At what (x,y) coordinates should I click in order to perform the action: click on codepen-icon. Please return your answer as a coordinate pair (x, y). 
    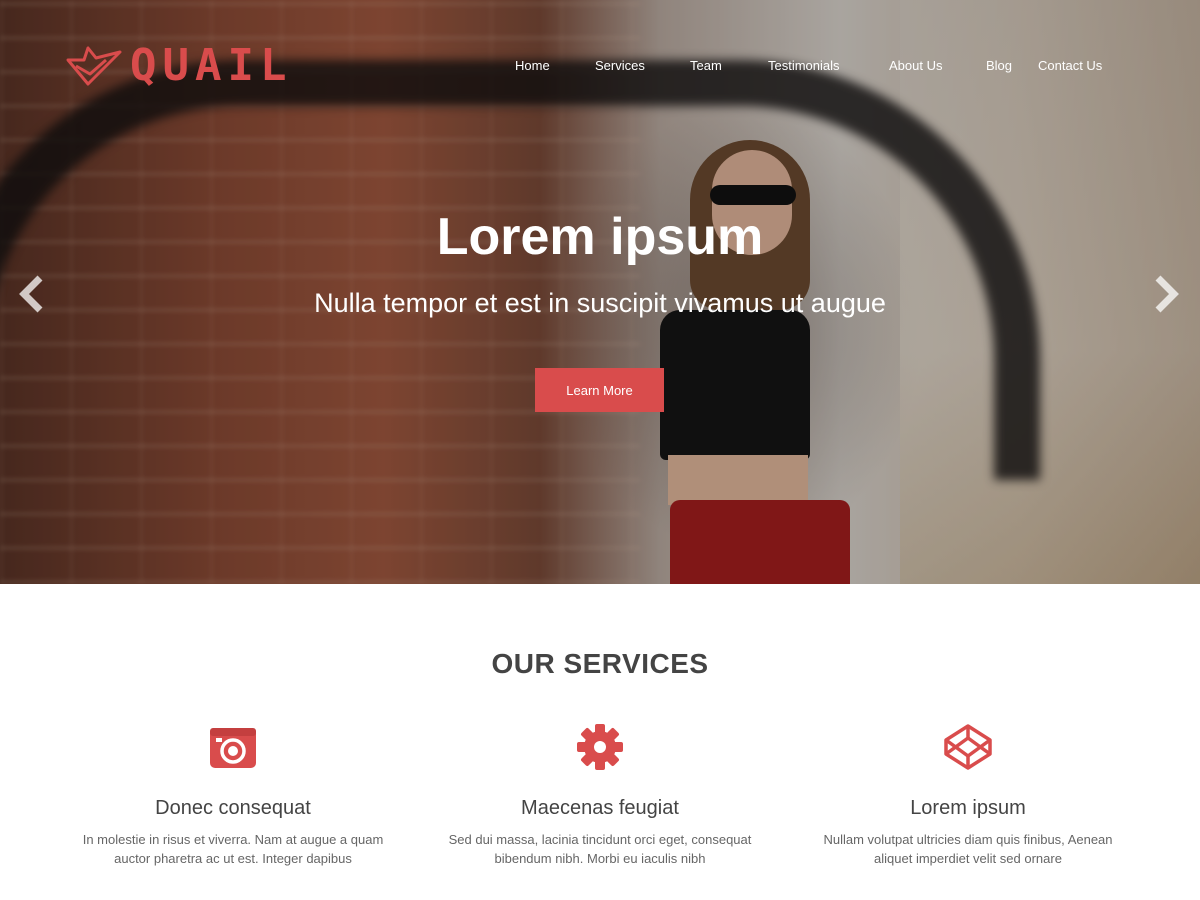
    Looking at the image, I should click on (968, 747).